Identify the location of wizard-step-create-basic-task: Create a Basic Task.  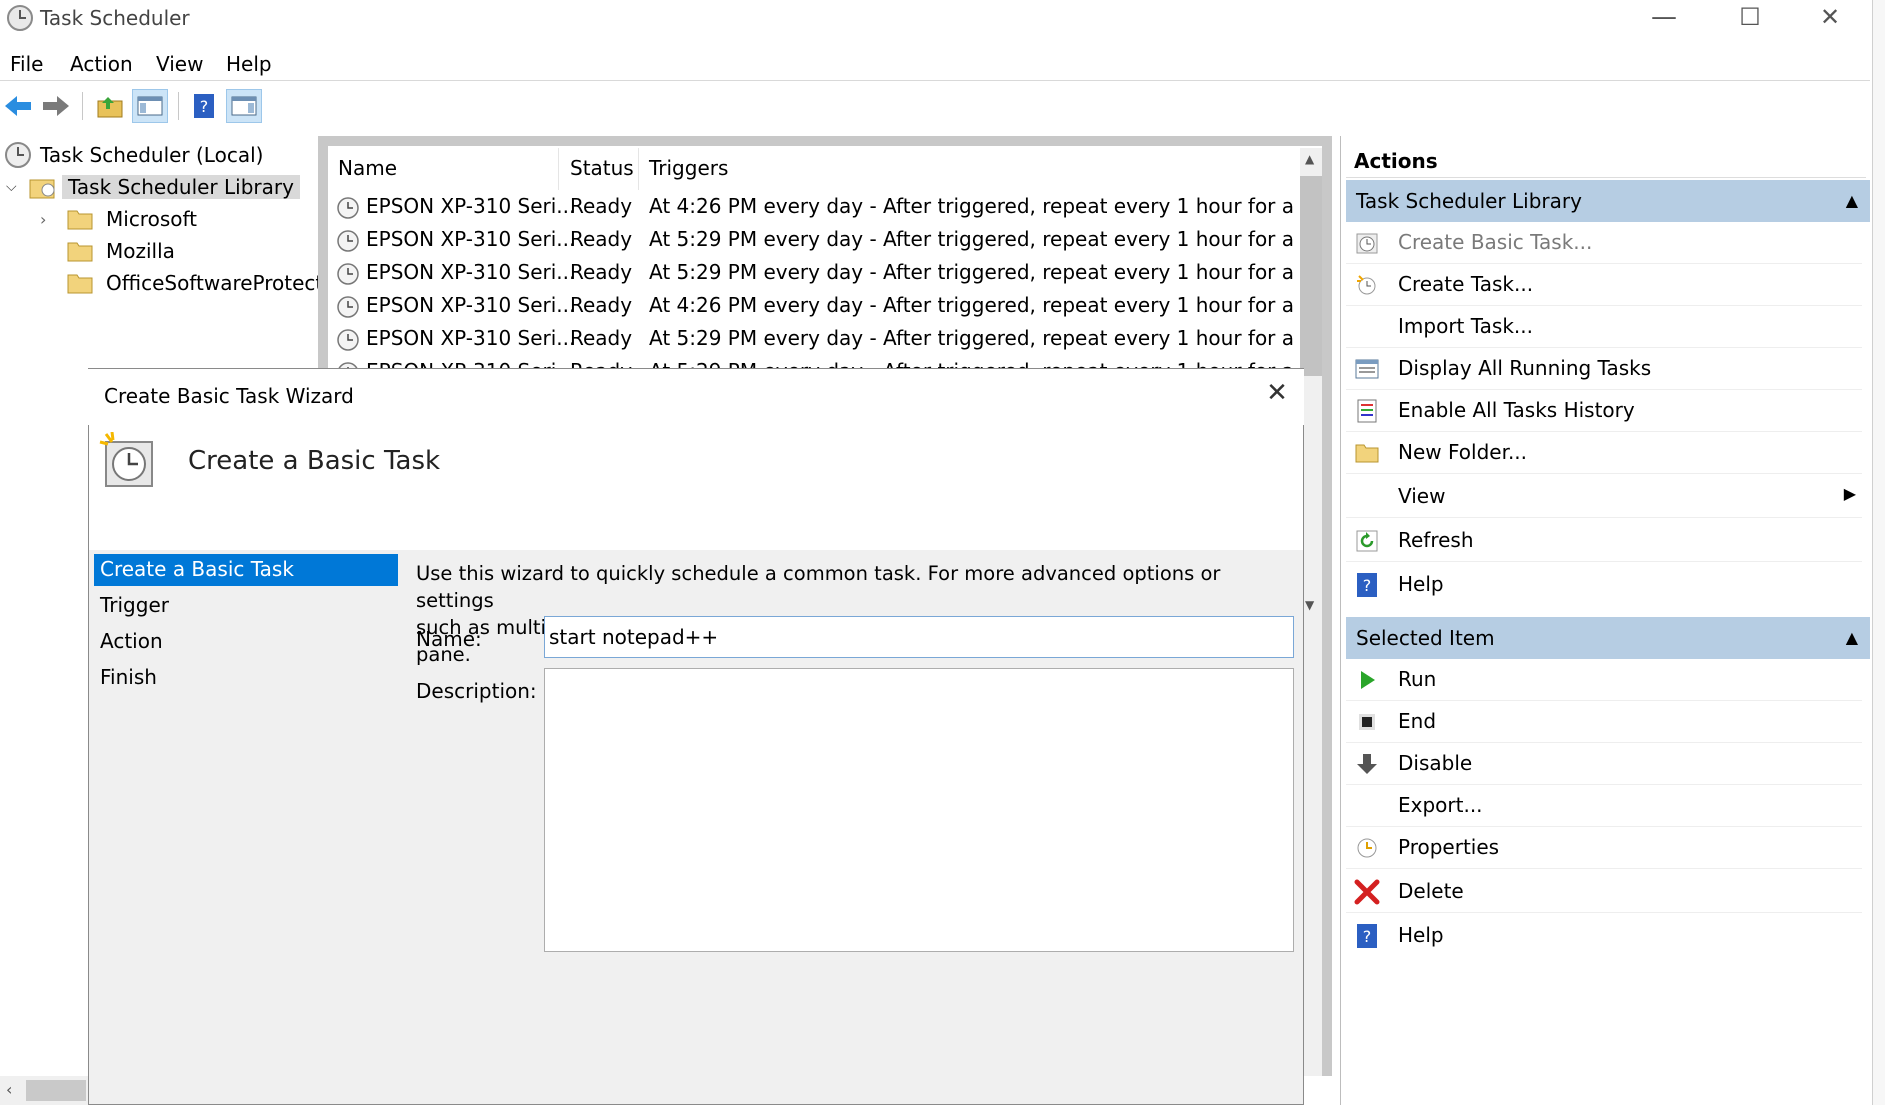
(246, 570).